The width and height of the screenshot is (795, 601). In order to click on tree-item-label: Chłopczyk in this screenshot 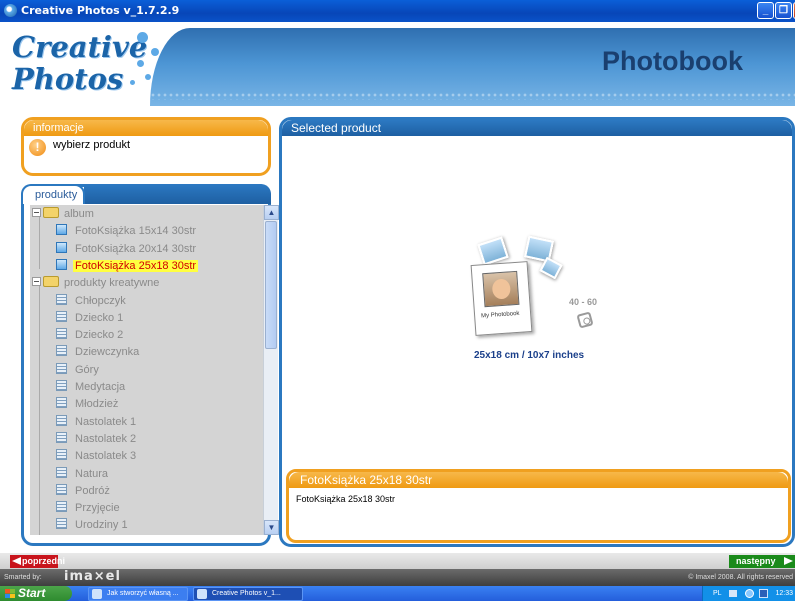, I will do `click(100, 300)`.